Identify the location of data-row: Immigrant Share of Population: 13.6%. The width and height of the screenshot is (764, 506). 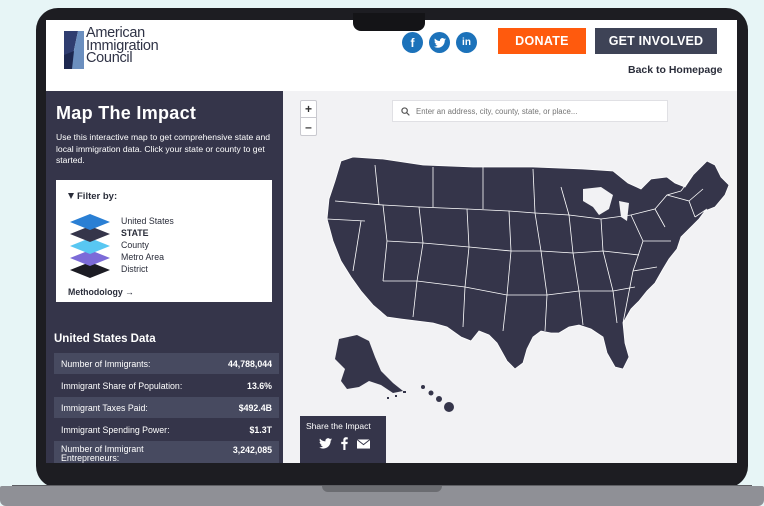
(166, 385).